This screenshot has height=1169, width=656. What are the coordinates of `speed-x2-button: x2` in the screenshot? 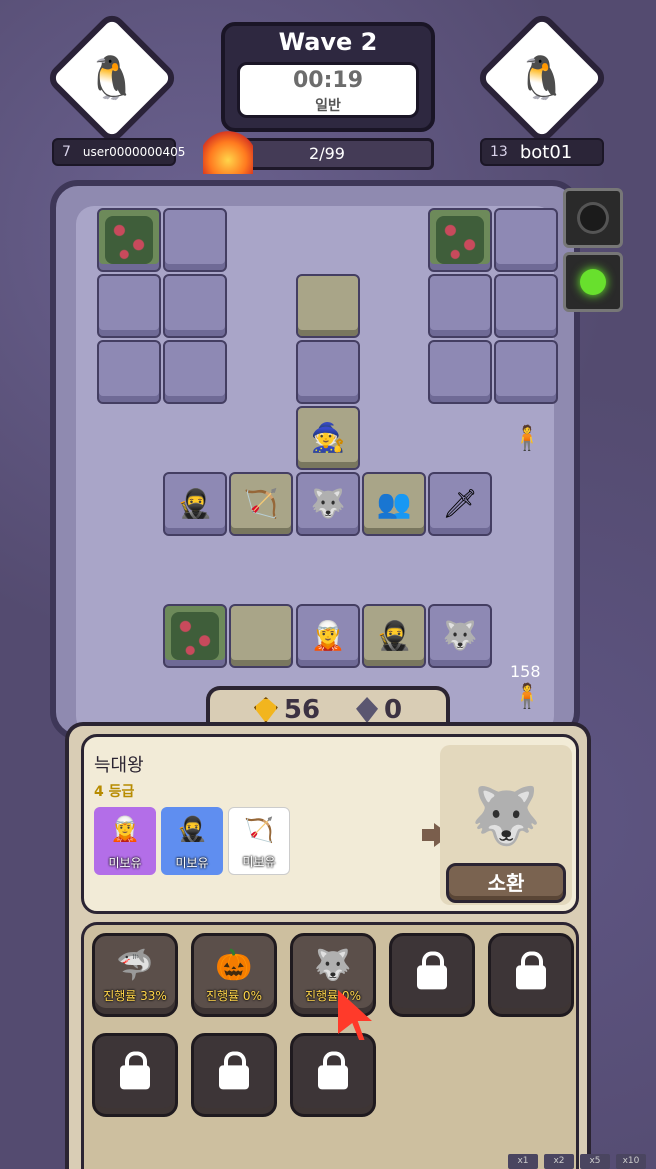 It's located at (559, 1161).